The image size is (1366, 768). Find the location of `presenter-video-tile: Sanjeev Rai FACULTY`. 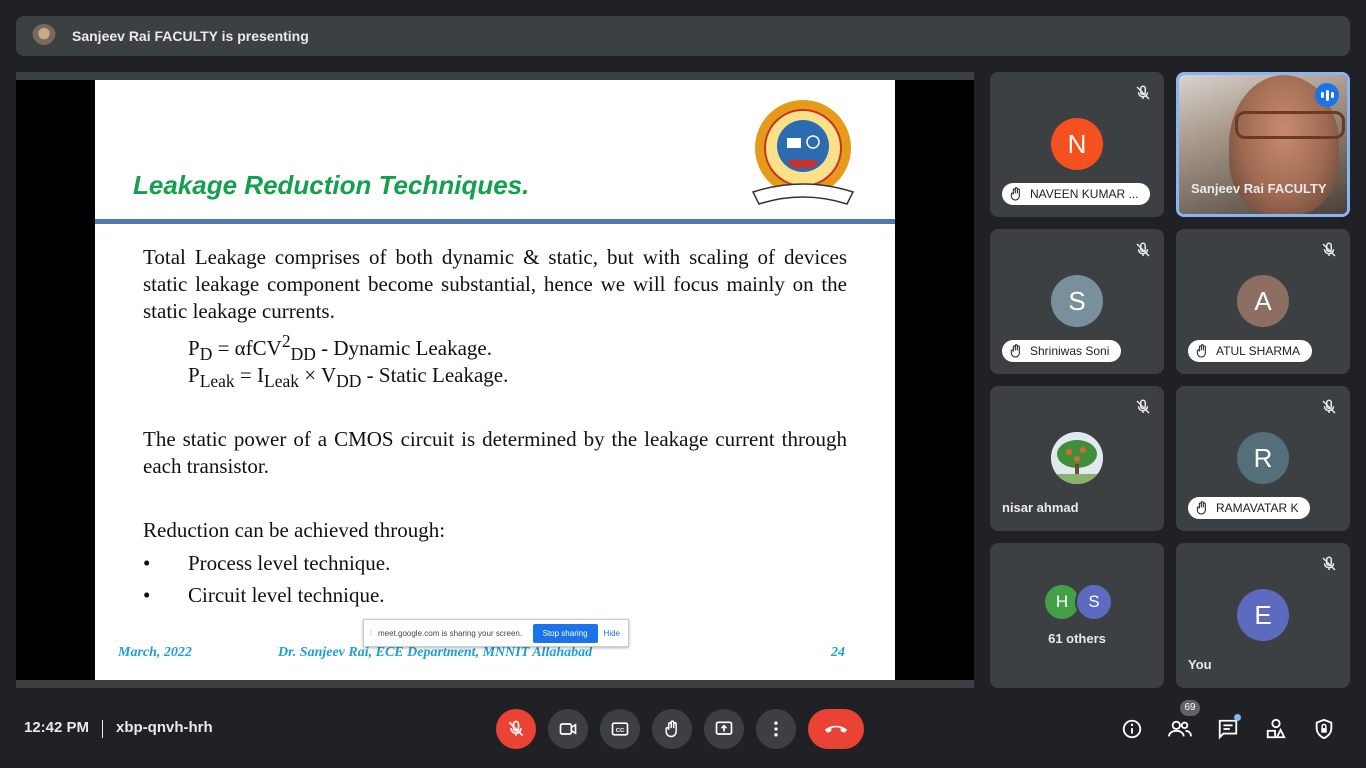

presenter-video-tile: Sanjeev Rai FACULTY is located at coordinates (1263, 144).